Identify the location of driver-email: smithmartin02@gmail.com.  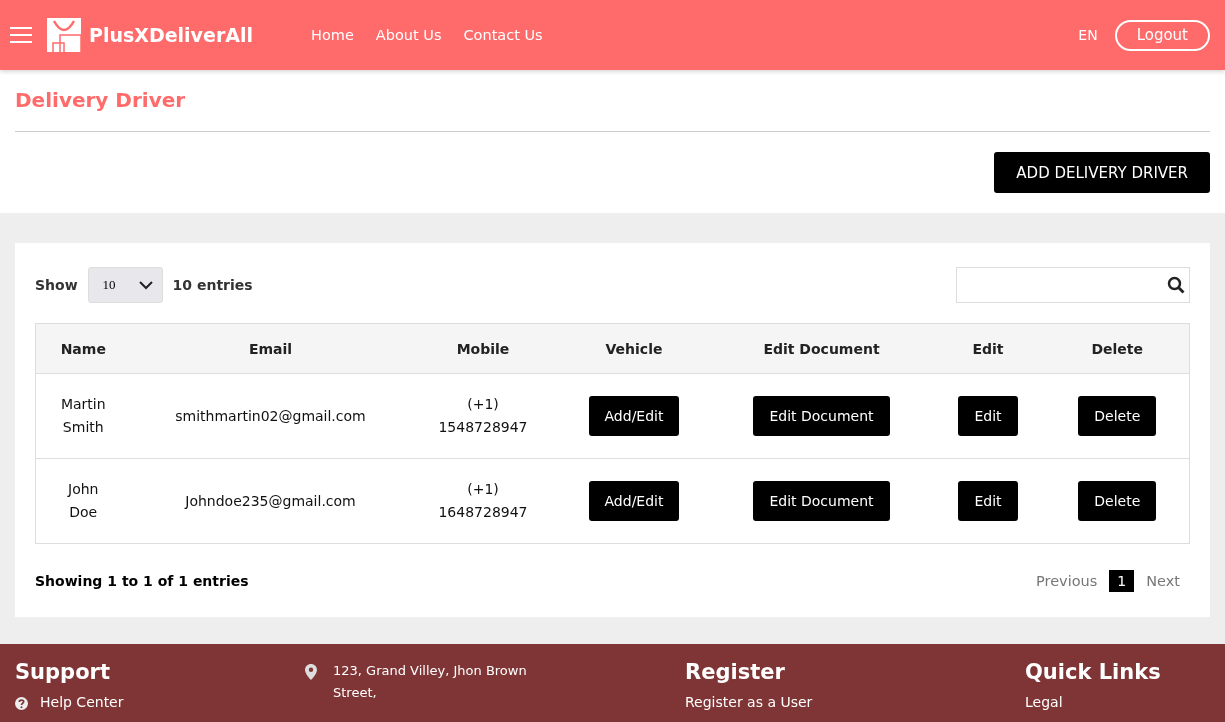
(270, 416).